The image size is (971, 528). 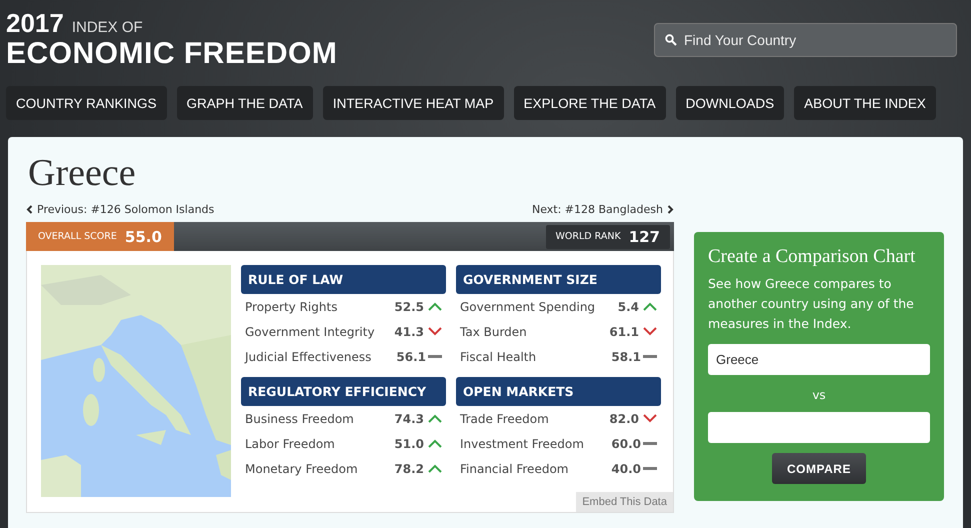 I want to click on measure-name: Property Rights, so click(x=291, y=307).